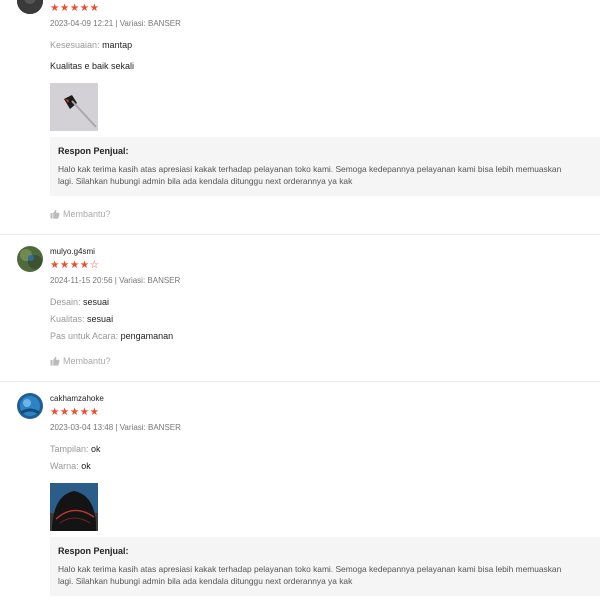 The height and width of the screenshot is (598, 600). I want to click on review-meta: 2024-11-15 20:56 | Variasi: BANSER, so click(115, 280).